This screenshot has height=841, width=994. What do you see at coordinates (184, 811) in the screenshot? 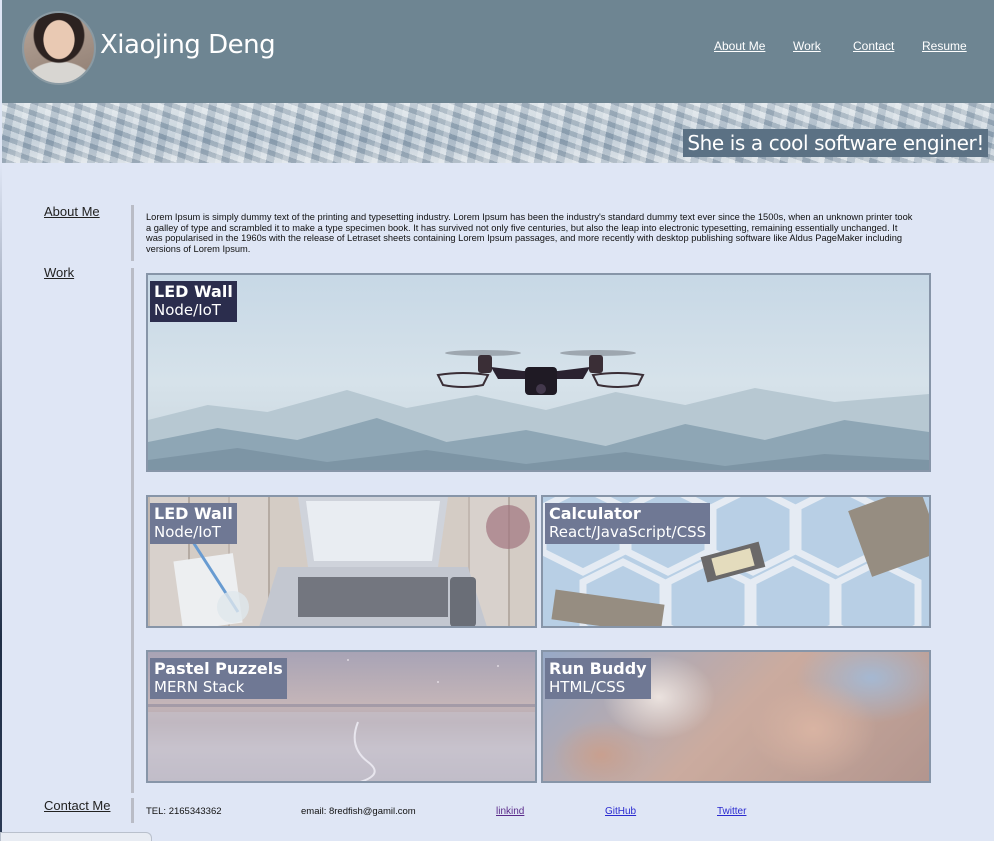
I see `contact-phone: TEL: 2165343362` at bounding box center [184, 811].